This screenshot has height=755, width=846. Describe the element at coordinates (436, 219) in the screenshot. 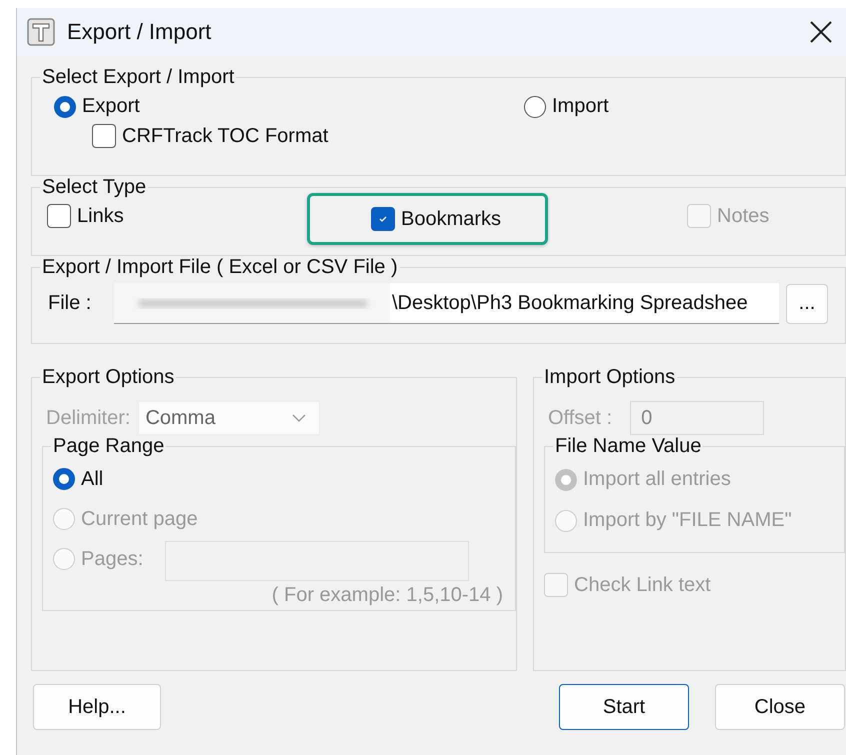

I see `checkbox-option: Bookmarks` at that location.